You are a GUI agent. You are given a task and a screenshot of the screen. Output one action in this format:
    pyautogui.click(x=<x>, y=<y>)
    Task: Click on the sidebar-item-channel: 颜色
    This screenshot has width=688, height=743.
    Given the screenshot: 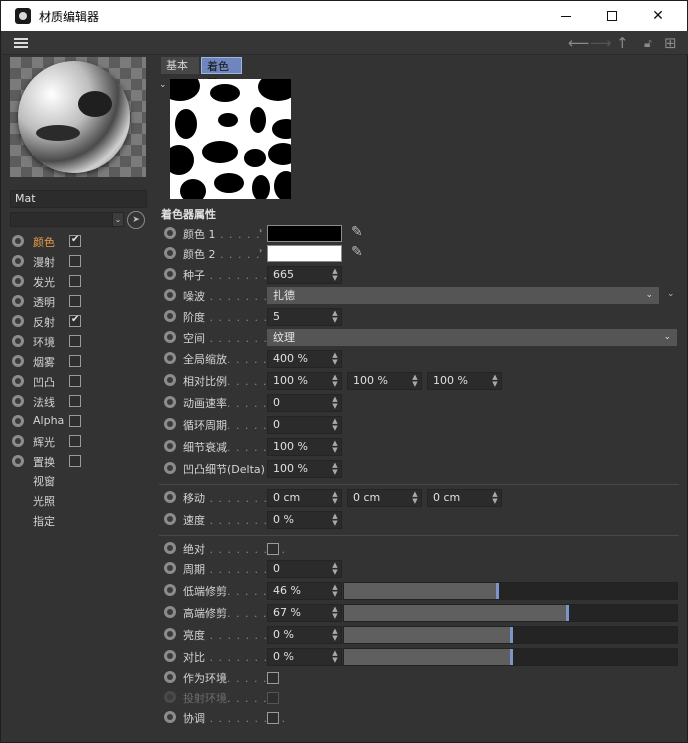 What is the action you would take?
    pyautogui.click(x=80, y=242)
    